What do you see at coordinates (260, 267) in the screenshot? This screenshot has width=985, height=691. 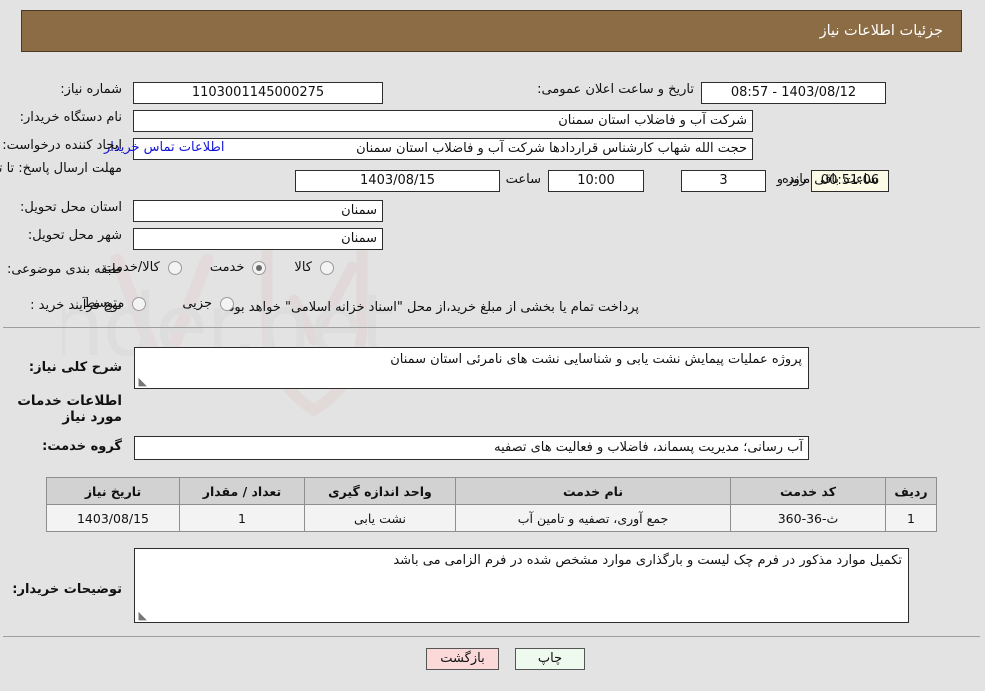 I see `radio-khedmat-icon` at bounding box center [260, 267].